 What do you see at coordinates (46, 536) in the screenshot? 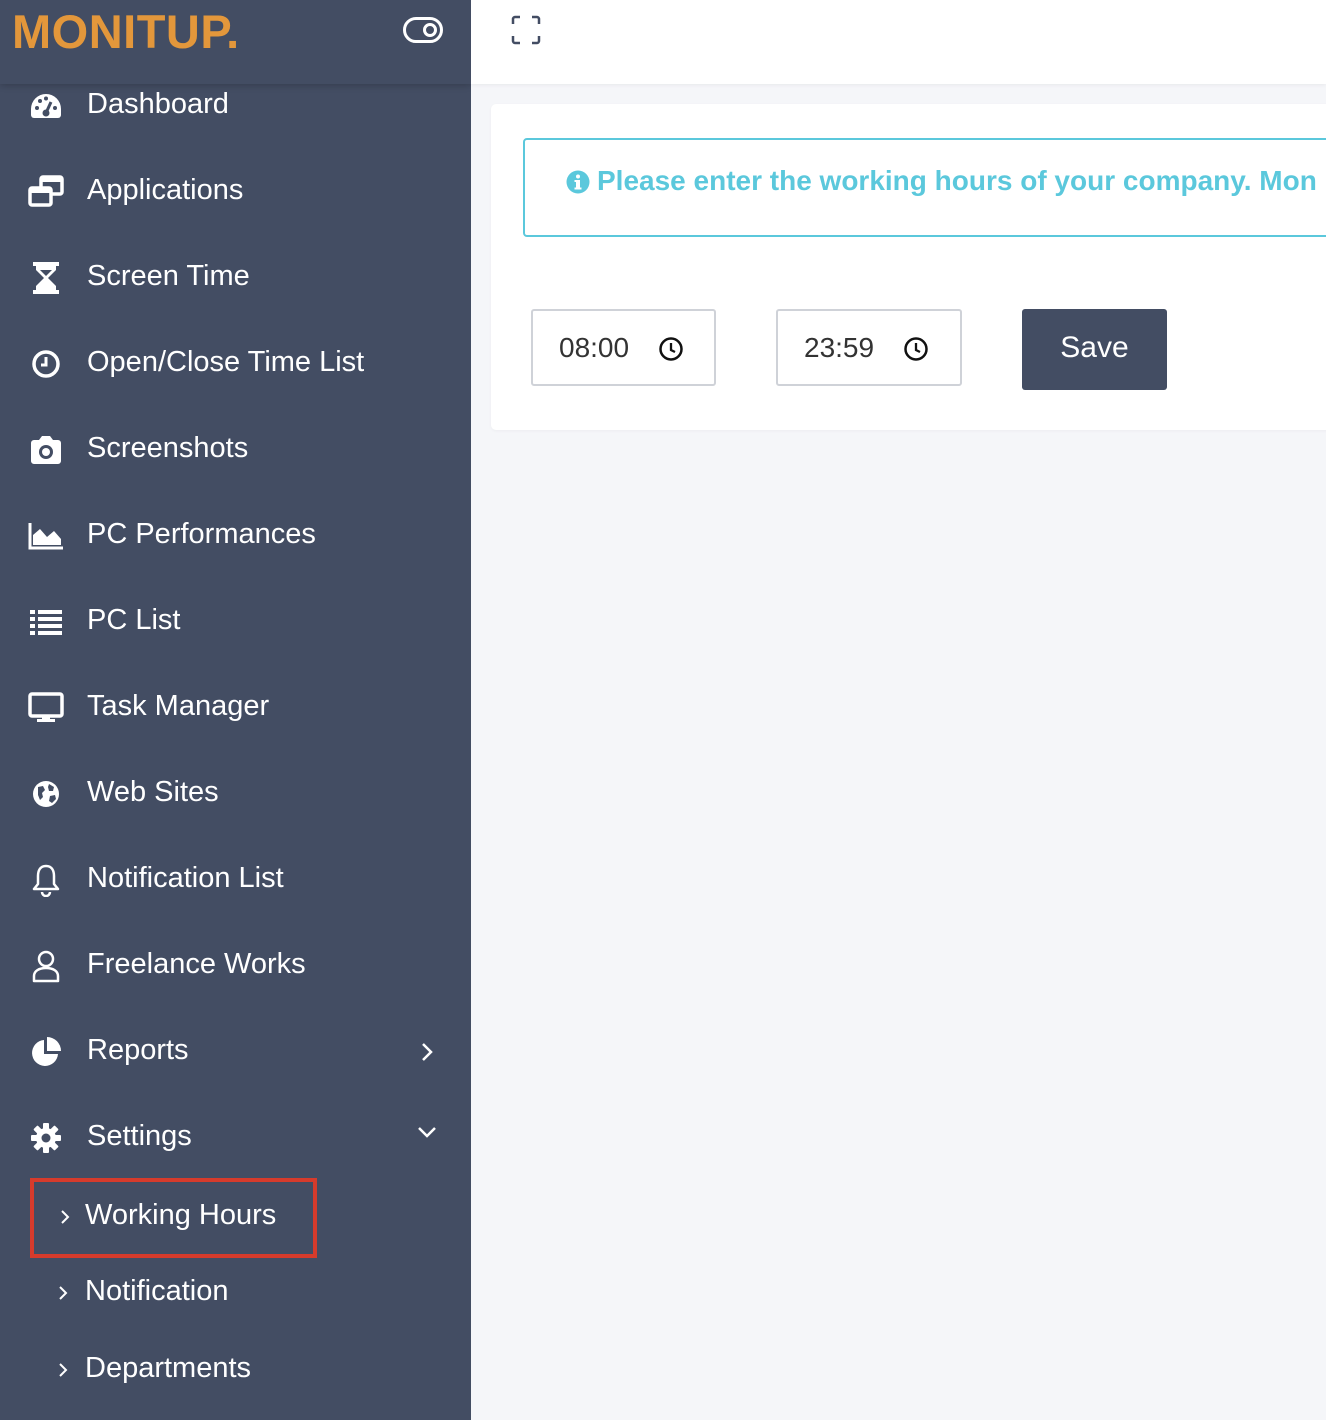
I see `area-chart-icon` at bounding box center [46, 536].